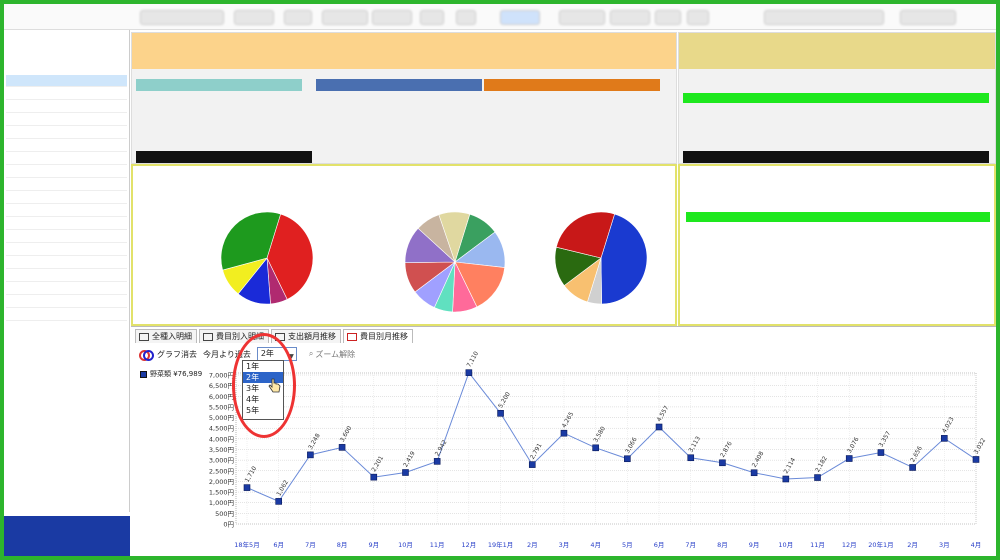 The width and height of the screenshot is (1000, 560). What do you see at coordinates (221, 482) in the screenshot?
I see `y-tick-label: 2,000円` at bounding box center [221, 482].